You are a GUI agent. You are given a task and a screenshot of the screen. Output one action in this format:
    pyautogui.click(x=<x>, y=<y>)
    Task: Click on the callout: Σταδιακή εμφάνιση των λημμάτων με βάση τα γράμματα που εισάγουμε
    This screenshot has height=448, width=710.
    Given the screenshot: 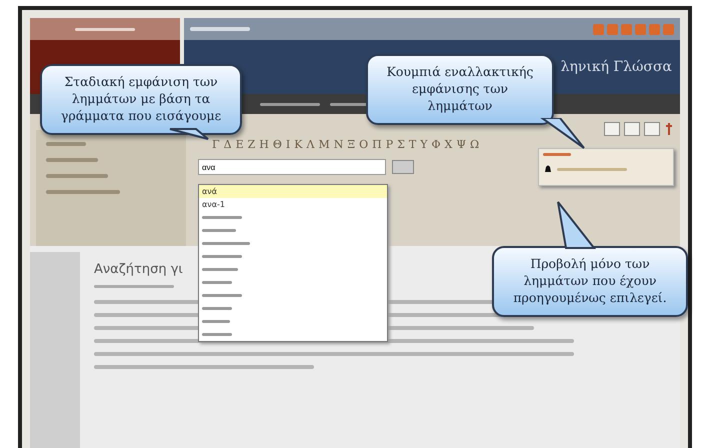 What is the action you would take?
    pyautogui.click(x=141, y=99)
    